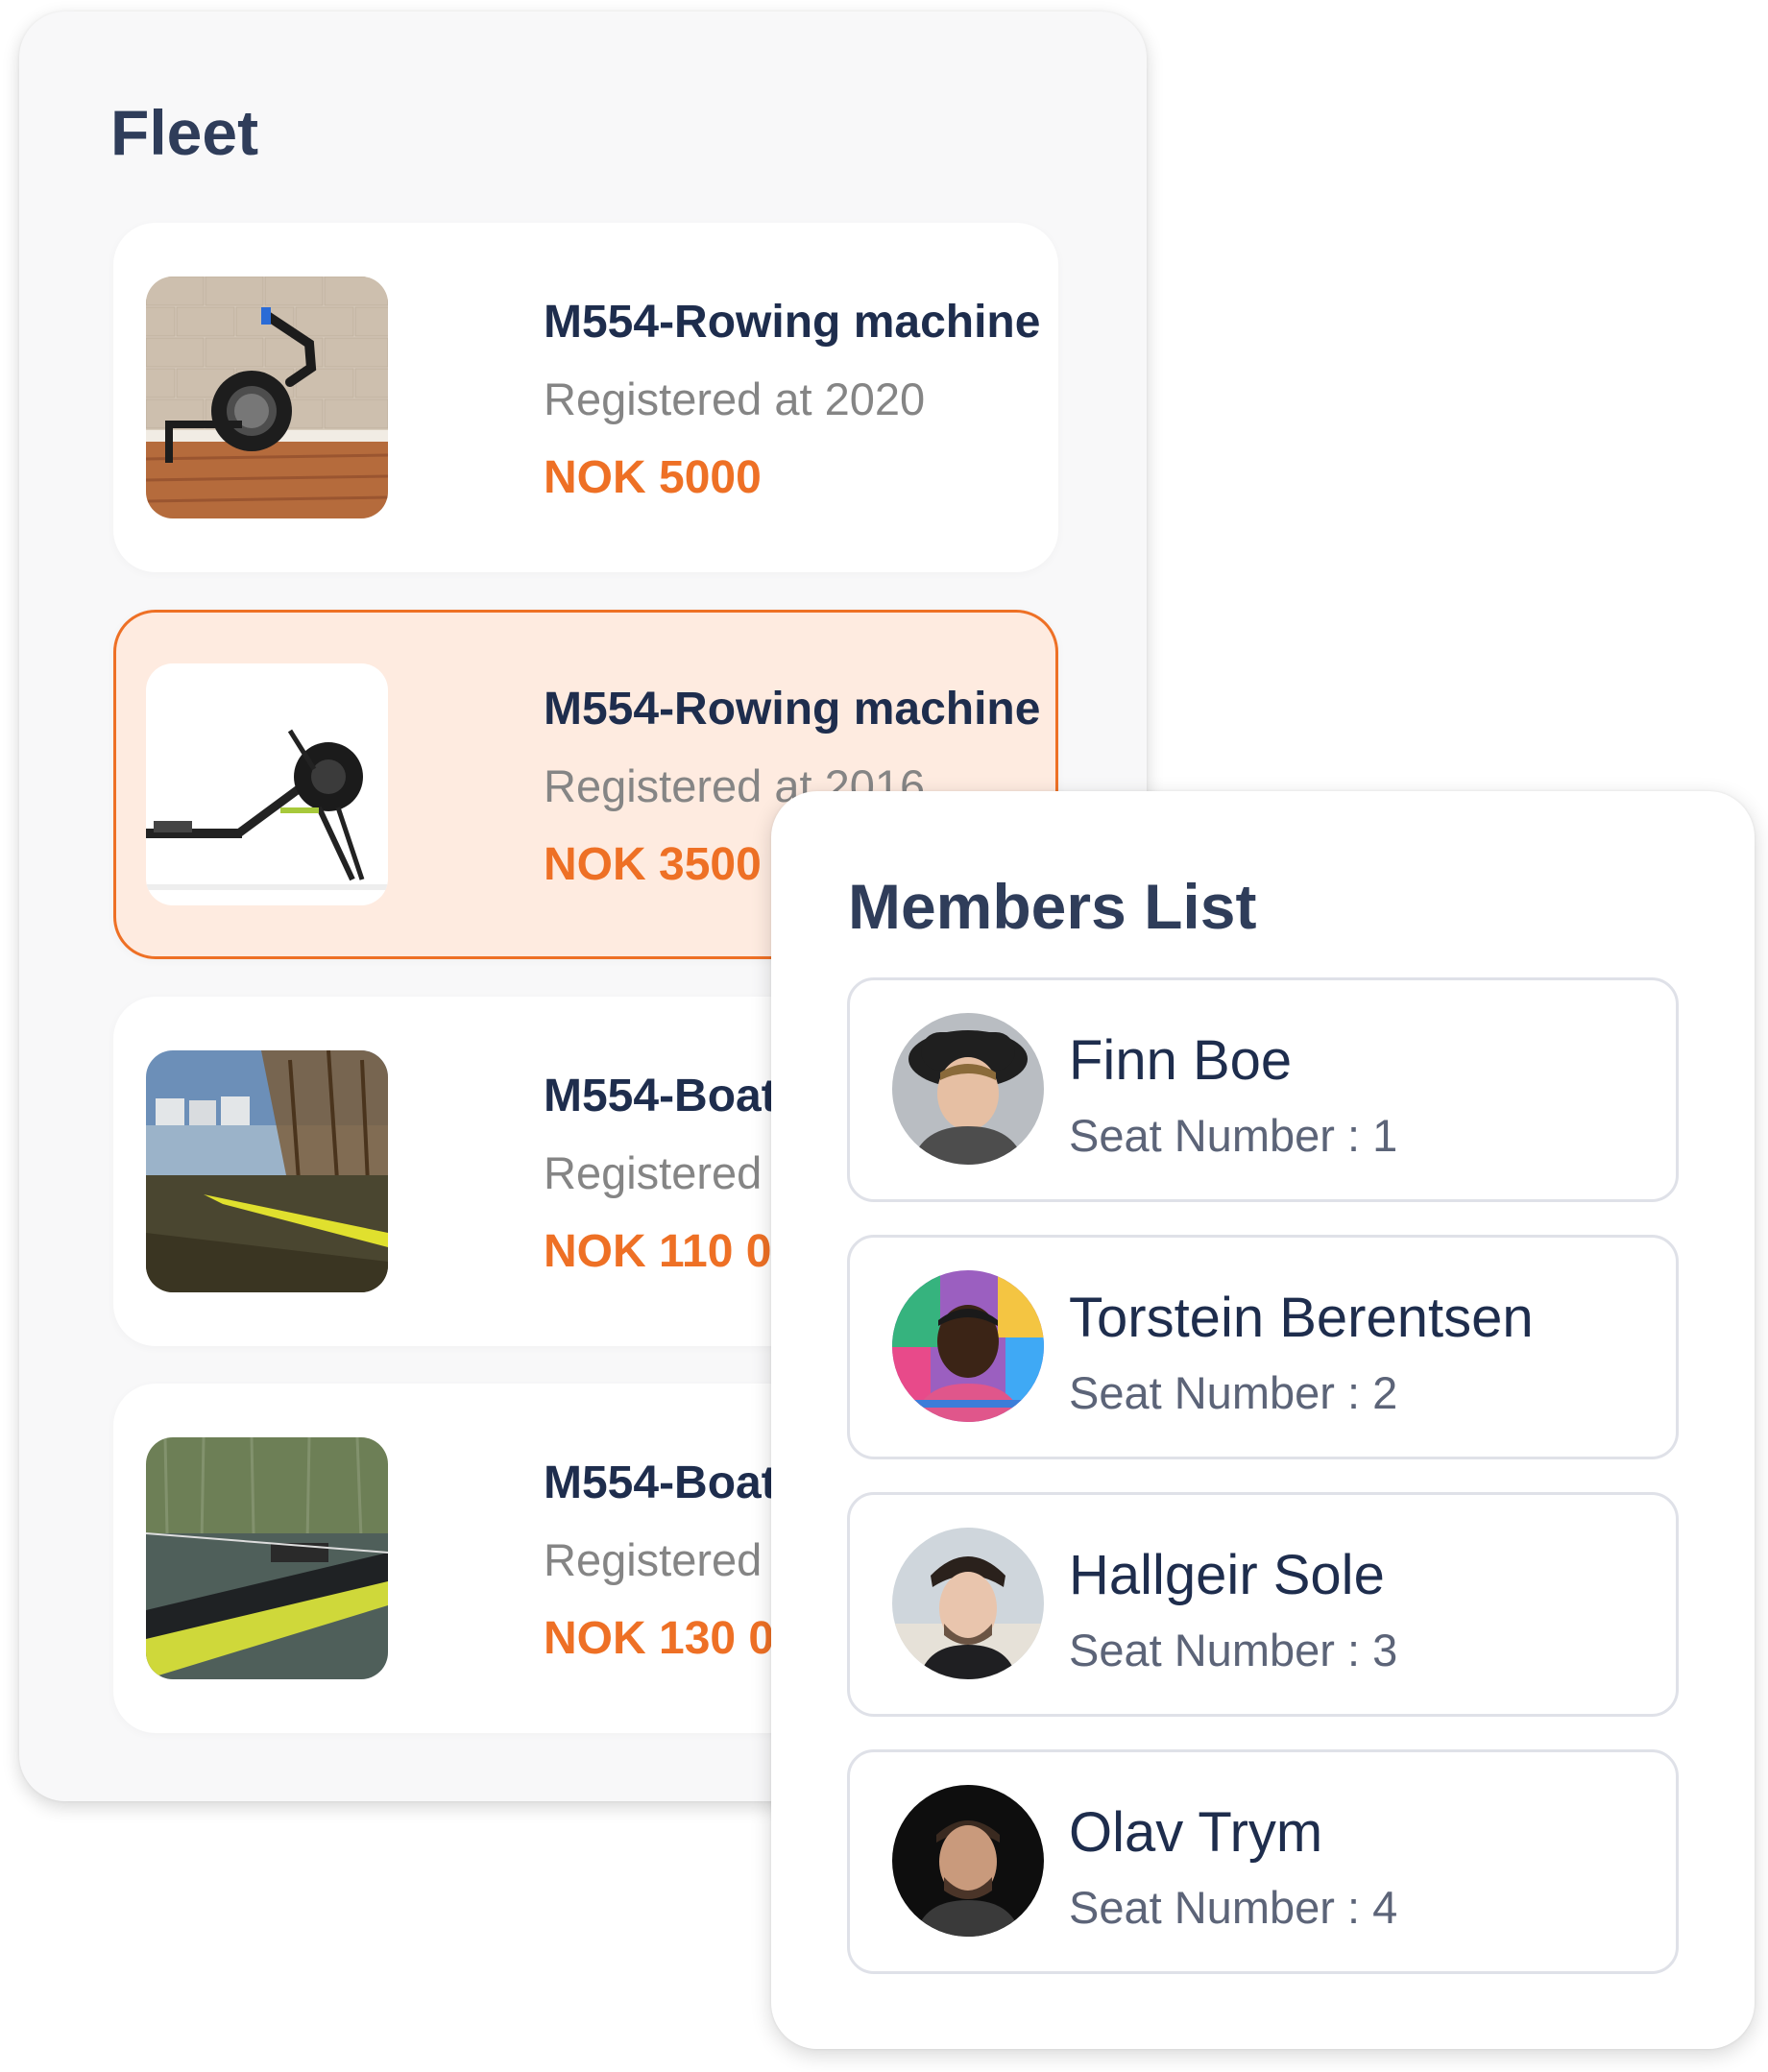  I want to click on member-seat: Seat Number : 2, so click(1233, 1392).